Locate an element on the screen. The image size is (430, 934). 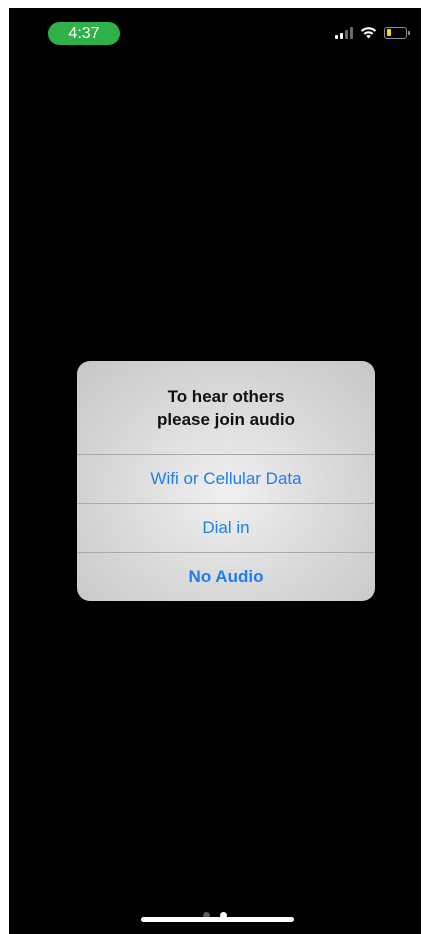
signal-icon is located at coordinates (344, 32).